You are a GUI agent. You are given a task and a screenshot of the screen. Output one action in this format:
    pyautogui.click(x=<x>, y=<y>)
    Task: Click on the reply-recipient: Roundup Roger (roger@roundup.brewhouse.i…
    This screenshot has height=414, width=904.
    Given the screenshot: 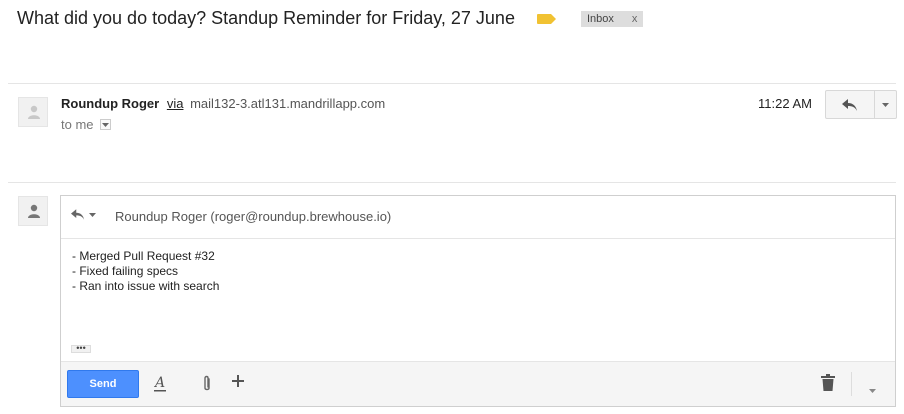 What is the action you would take?
    pyautogui.click(x=253, y=216)
    